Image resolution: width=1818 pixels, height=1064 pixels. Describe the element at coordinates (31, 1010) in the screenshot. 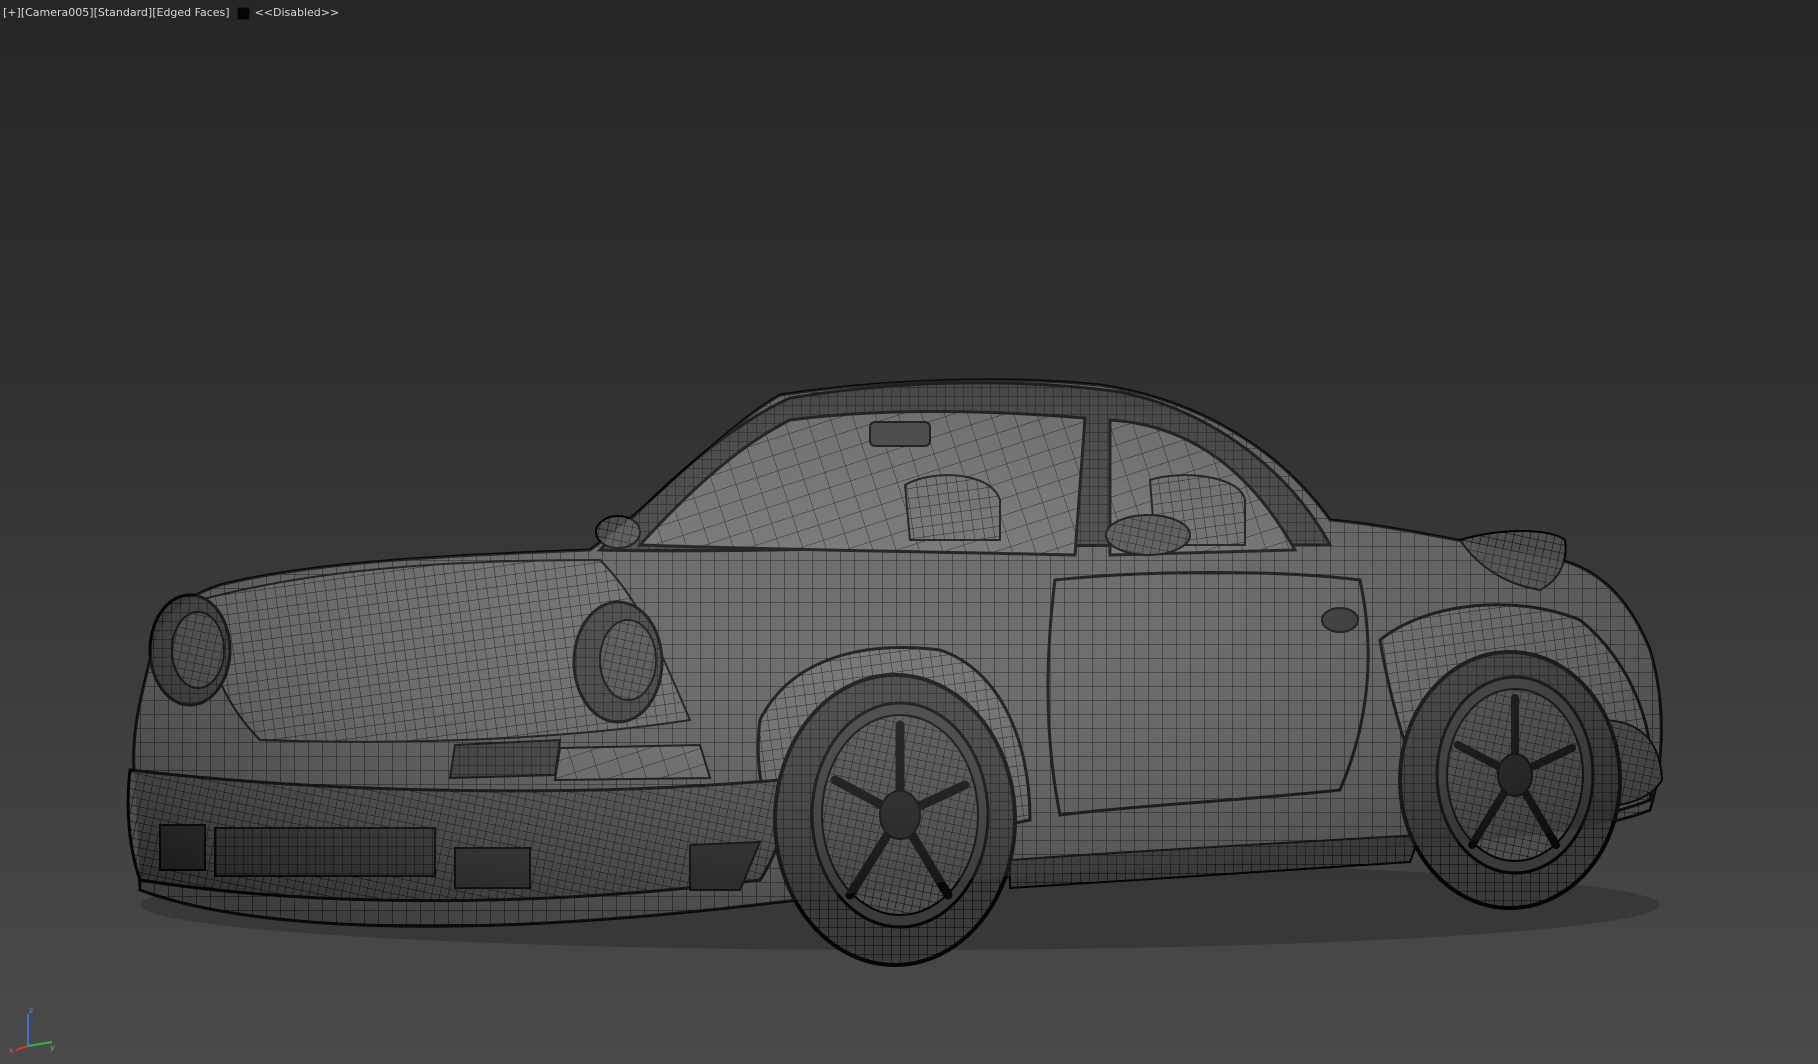

I see `z-axis-label: z` at that location.